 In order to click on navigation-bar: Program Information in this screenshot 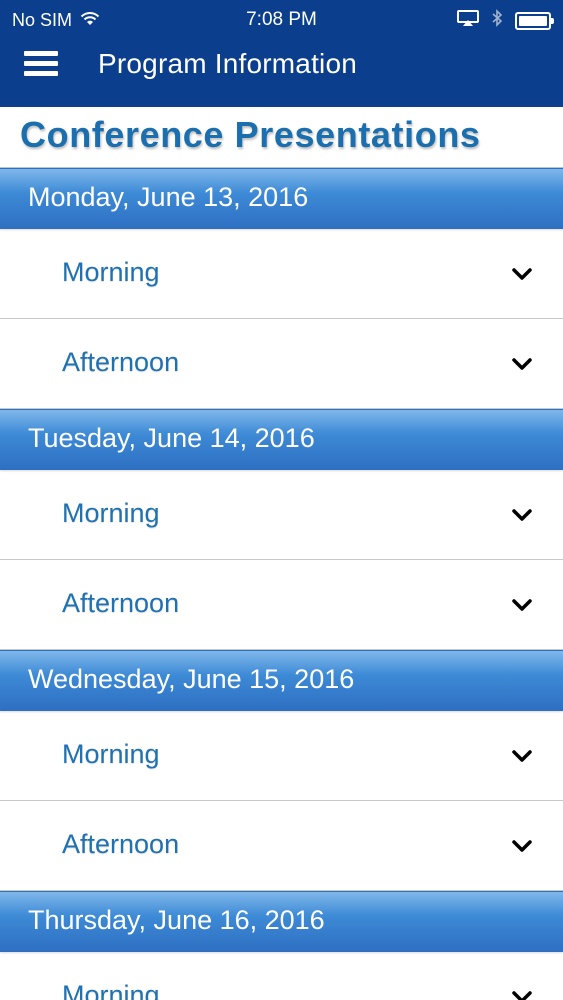, I will do `click(281, 73)`.